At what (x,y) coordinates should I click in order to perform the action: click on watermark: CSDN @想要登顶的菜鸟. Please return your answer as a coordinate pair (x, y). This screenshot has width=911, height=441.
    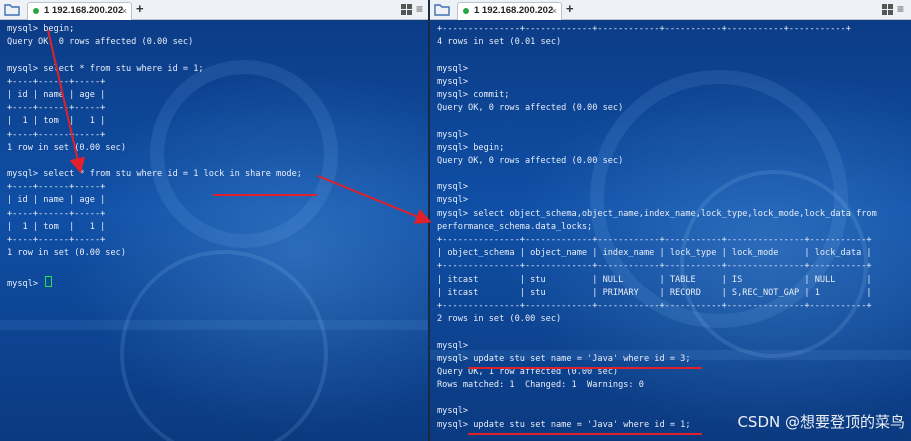
    Looking at the image, I should click on (821, 422).